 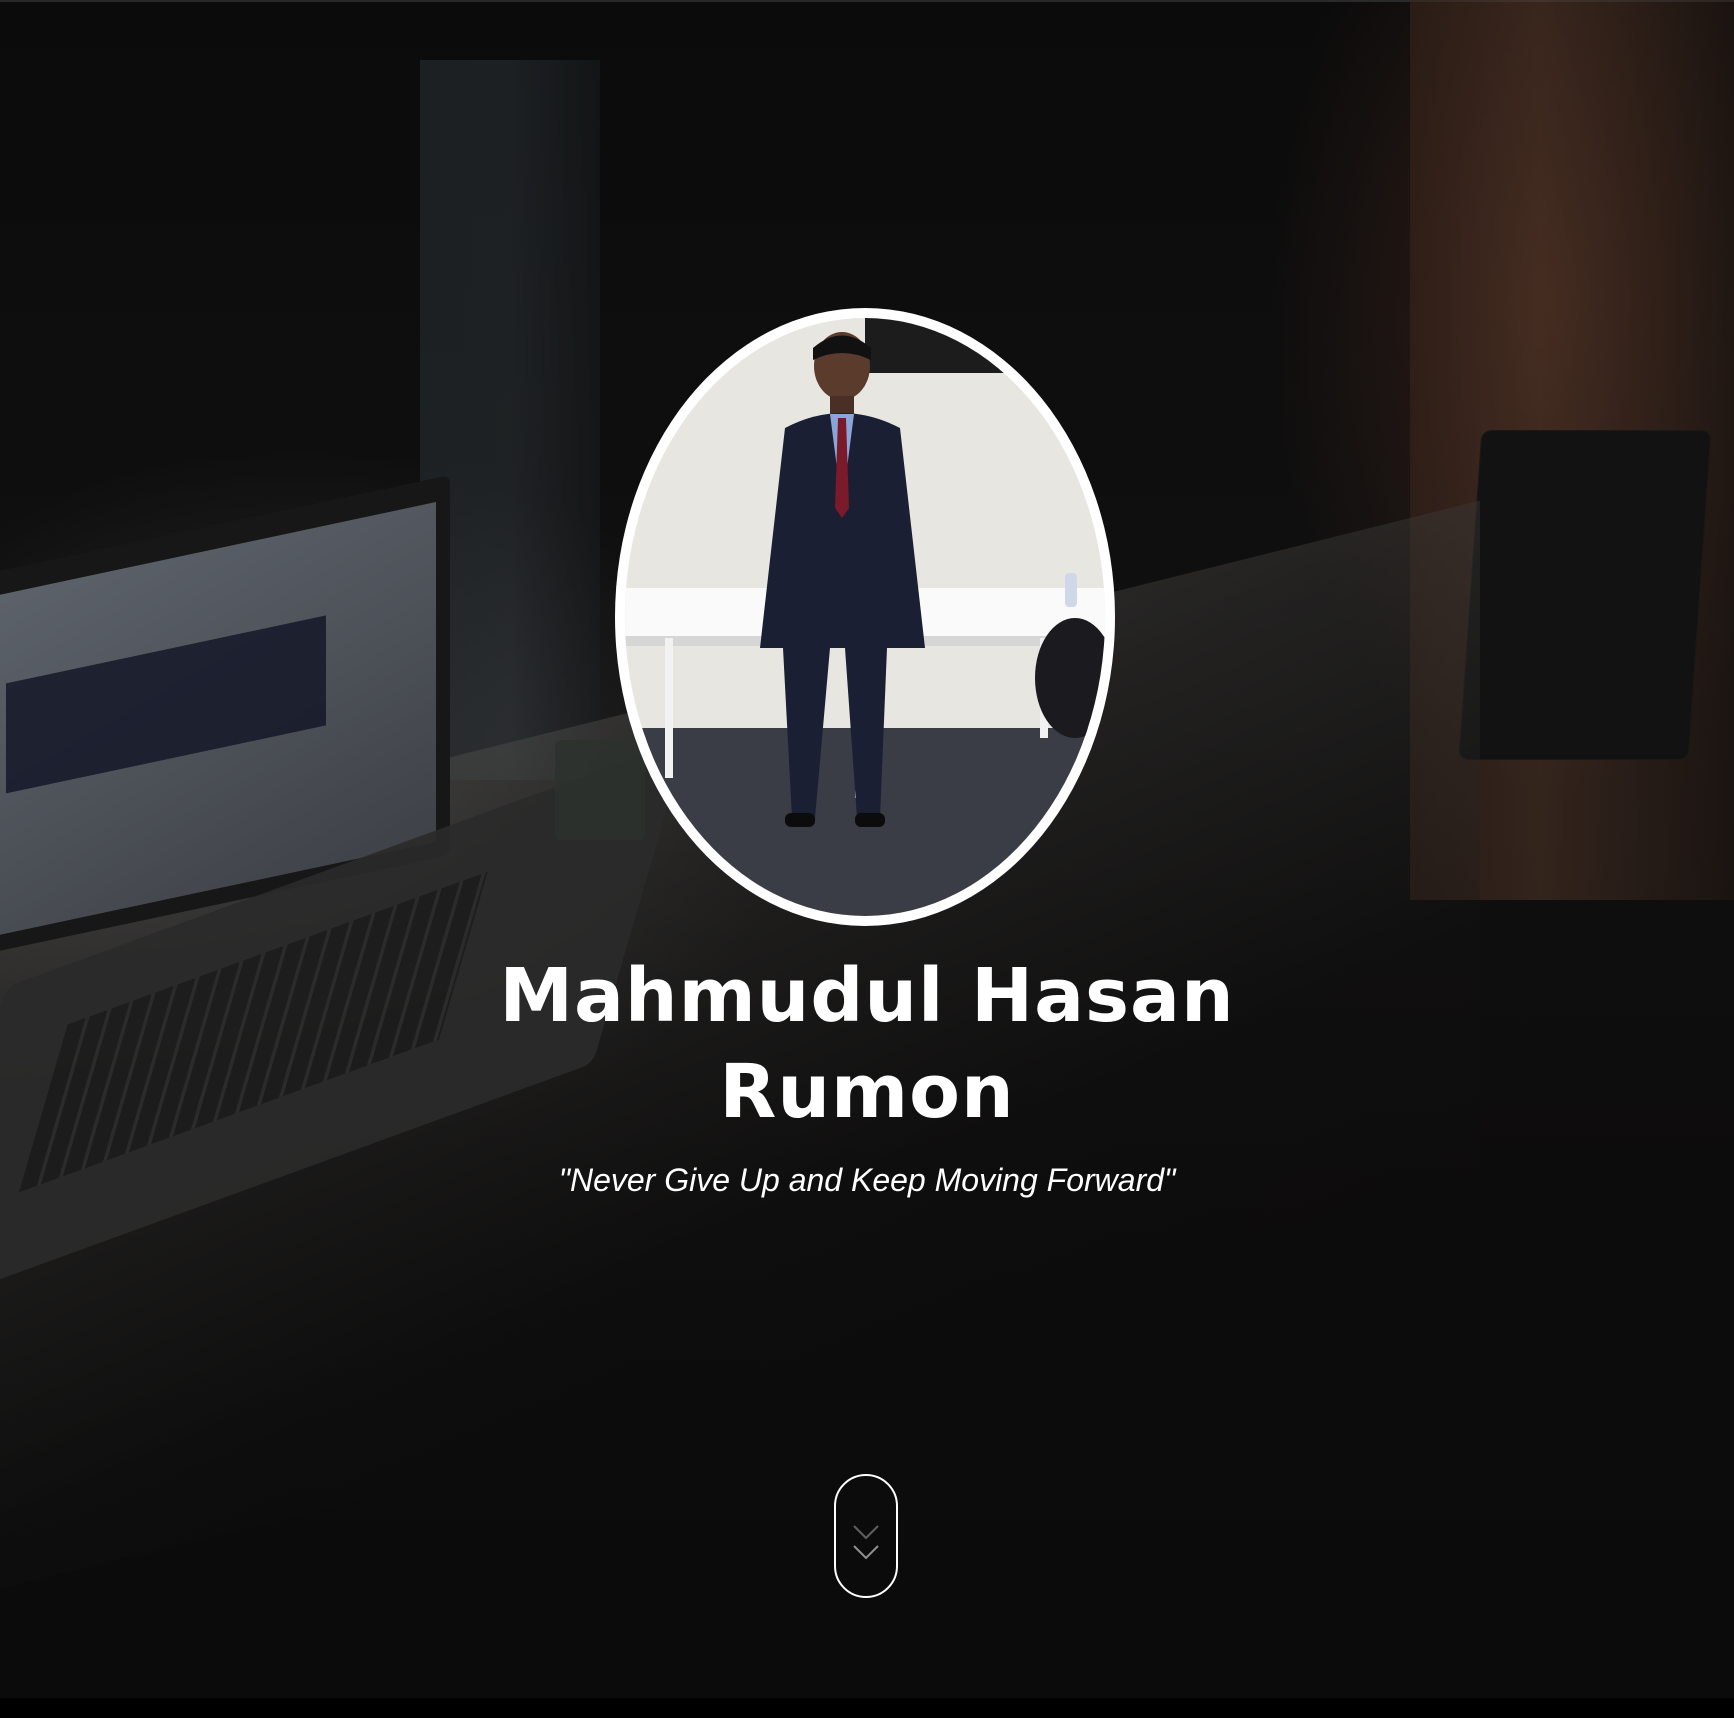 I want to click on avatar-photo, so click(x=865, y=617).